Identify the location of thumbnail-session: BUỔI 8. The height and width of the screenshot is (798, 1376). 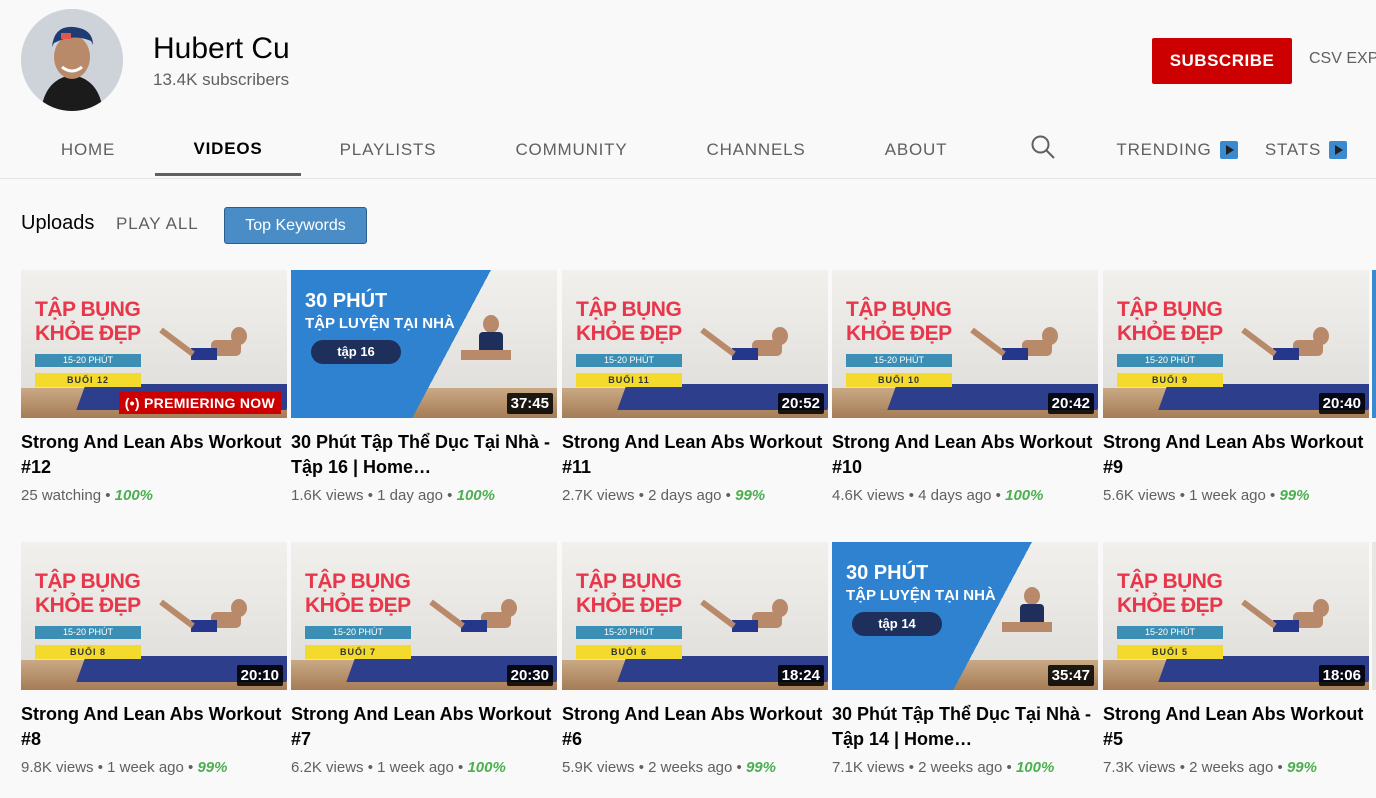
(88, 652).